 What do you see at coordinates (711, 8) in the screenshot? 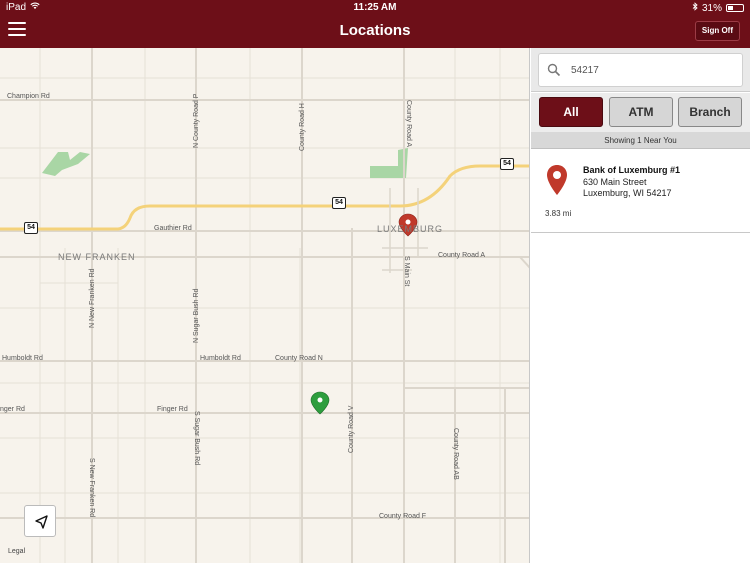
I see `battery-percent: 31%` at bounding box center [711, 8].